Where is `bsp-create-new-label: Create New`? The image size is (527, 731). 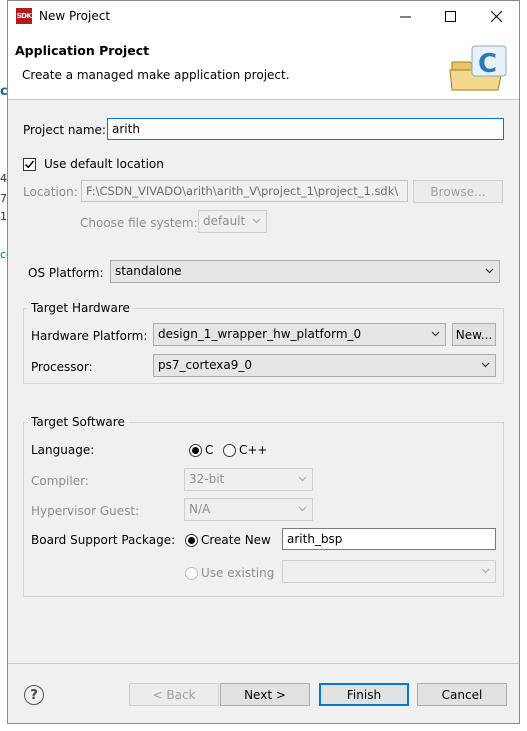 bsp-create-new-label: Create New is located at coordinates (236, 540).